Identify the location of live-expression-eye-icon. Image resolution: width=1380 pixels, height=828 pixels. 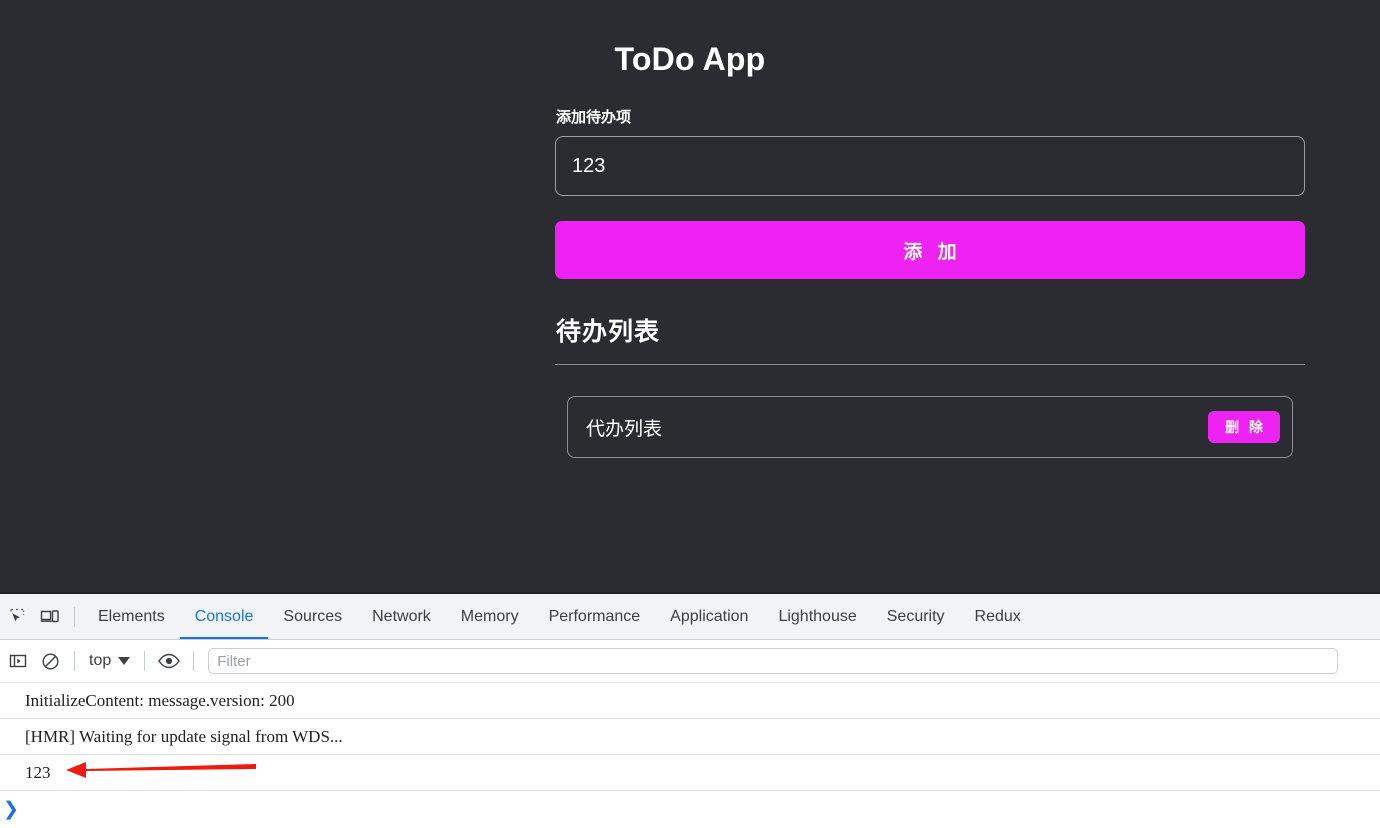
(169, 661).